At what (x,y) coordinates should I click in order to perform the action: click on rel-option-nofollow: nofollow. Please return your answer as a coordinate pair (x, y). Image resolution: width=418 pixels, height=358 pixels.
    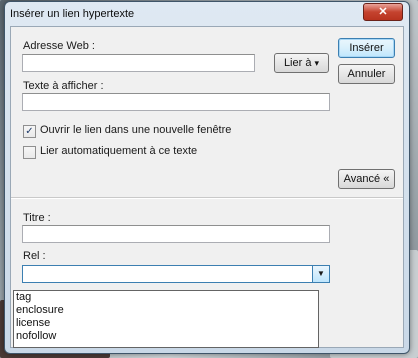
    Looking at the image, I should click on (166, 336).